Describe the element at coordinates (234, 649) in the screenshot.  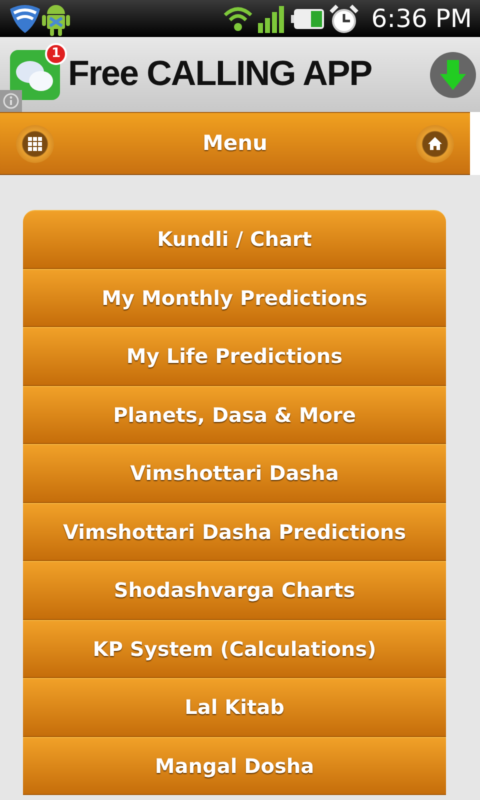
I see `menu-item: KP System (Calculations)` at that location.